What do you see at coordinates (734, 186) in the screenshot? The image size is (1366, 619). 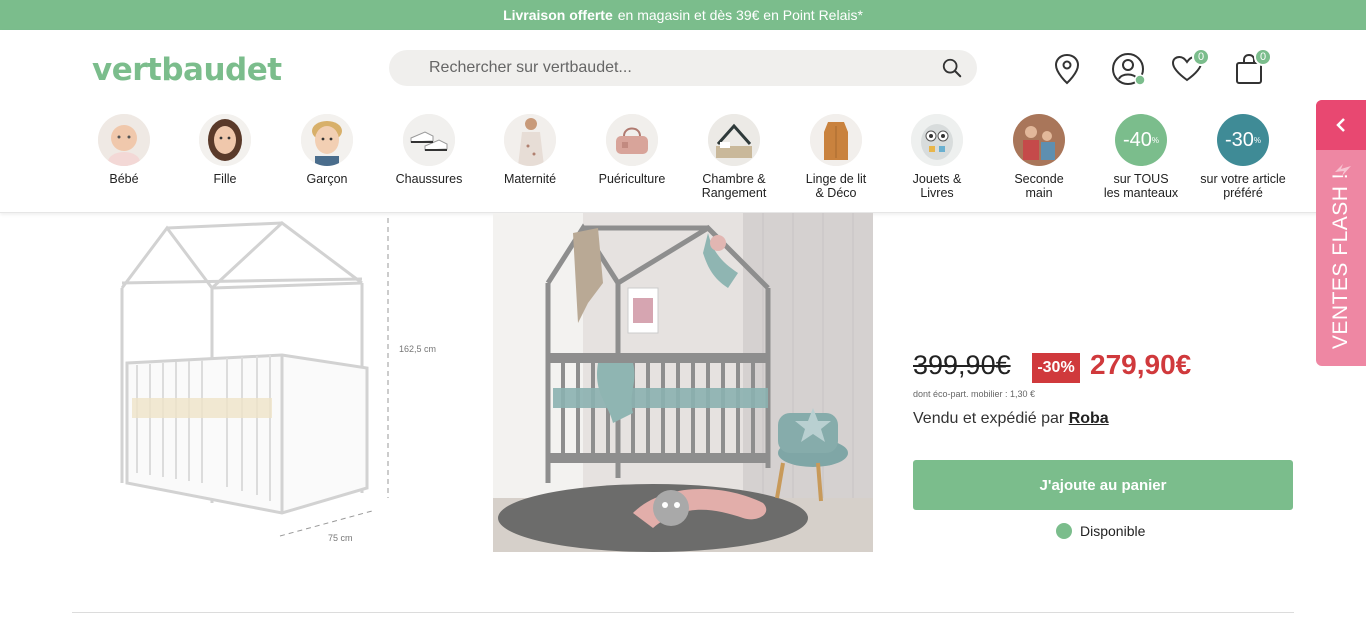 I see `category-label: Chambre & Rangement` at bounding box center [734, 186].